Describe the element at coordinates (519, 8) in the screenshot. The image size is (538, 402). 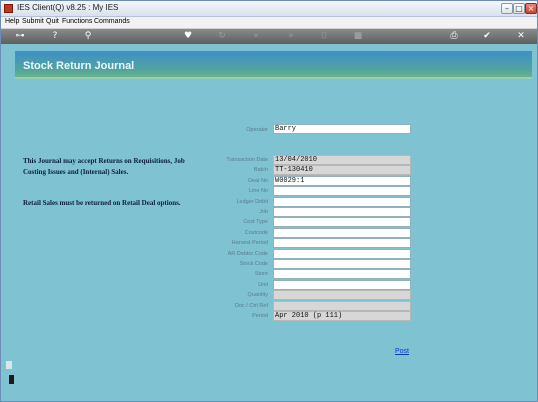
I see `maximize-button: □` at that location.